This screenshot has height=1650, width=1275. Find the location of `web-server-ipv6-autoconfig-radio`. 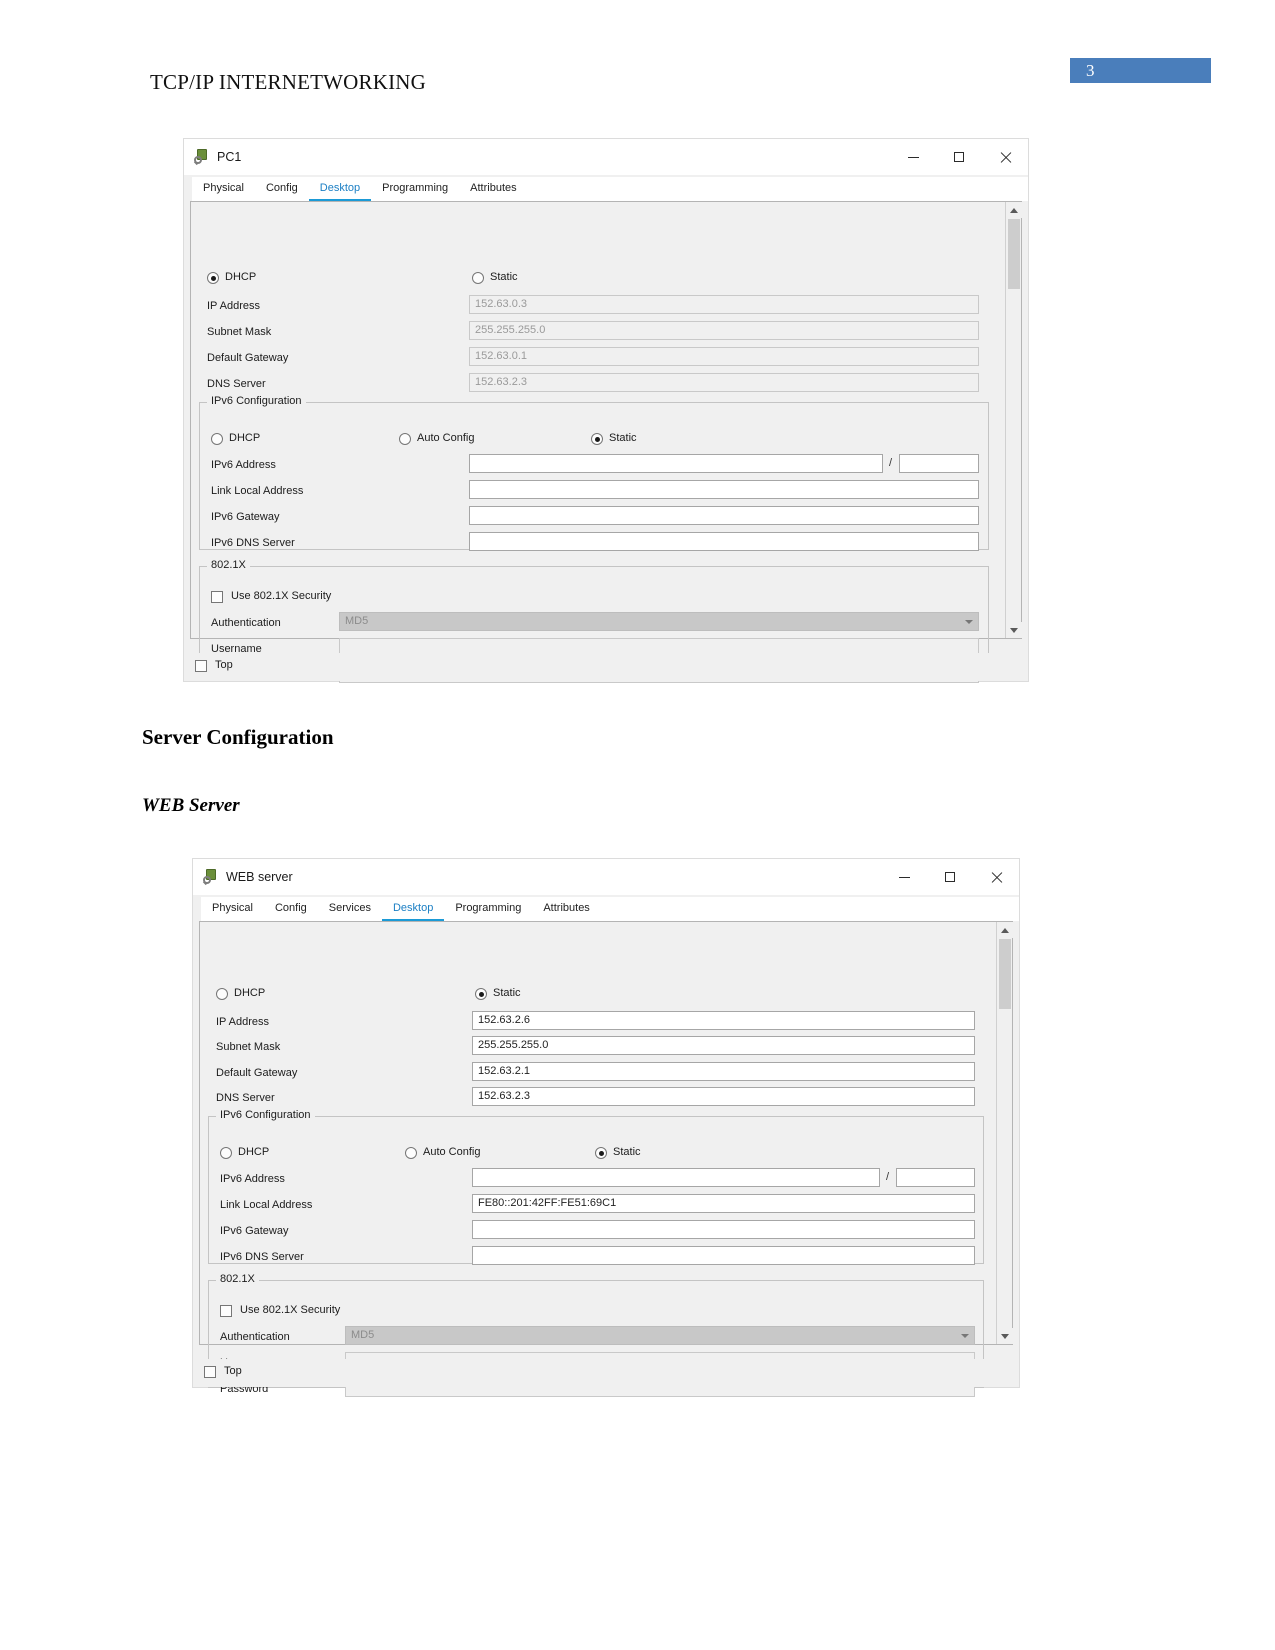

web-server-ipv6-autoconfig-radio is located at coordinates (411, 1153).